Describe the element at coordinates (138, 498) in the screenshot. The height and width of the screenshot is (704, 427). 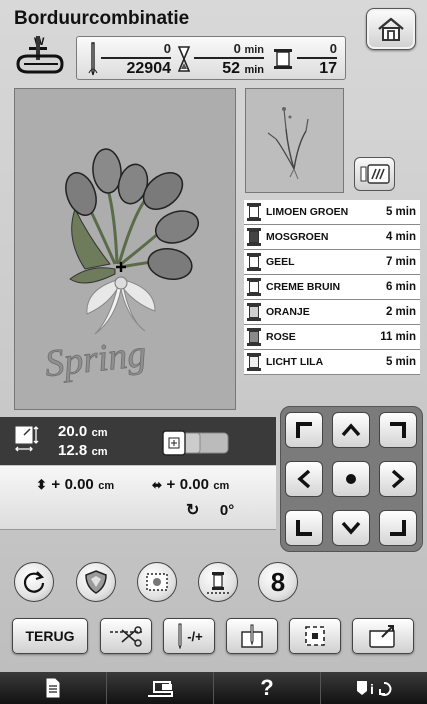
I see `position-panel: ⬍ + 0.00 cm ⬌ + 0.00 cm ↻ 0°` at that location.